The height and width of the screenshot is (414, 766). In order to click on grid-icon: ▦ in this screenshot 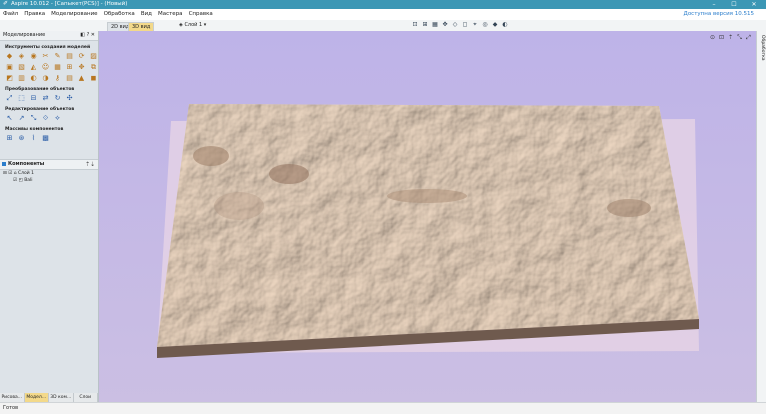, I will do `click(435, 25)`.